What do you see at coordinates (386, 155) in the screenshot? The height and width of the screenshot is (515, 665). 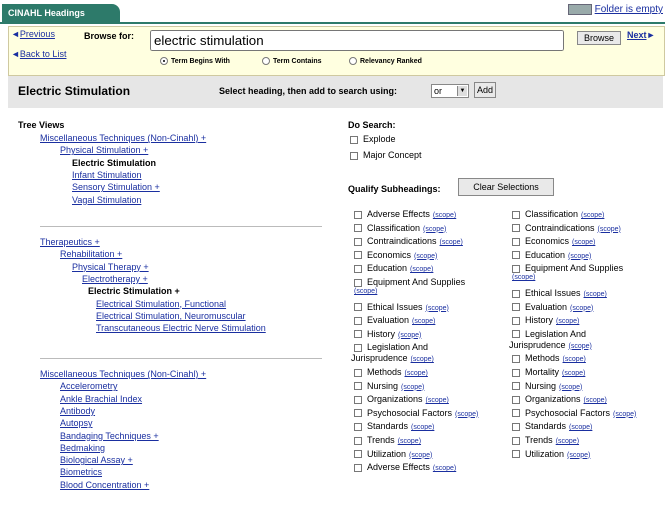 I see `major-concept-checkbox: Major Concept` at bounding box center [386, 155].